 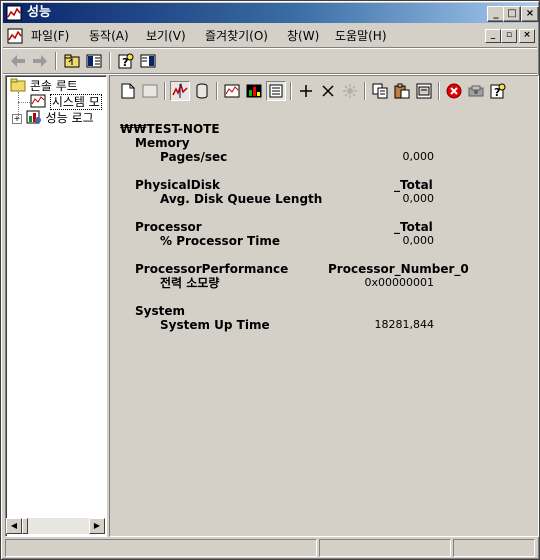 What do you see at coordinates (166, 36) in the screenshot?
I see `menu-view: 보기(V)` at bounding box center [166, 36].